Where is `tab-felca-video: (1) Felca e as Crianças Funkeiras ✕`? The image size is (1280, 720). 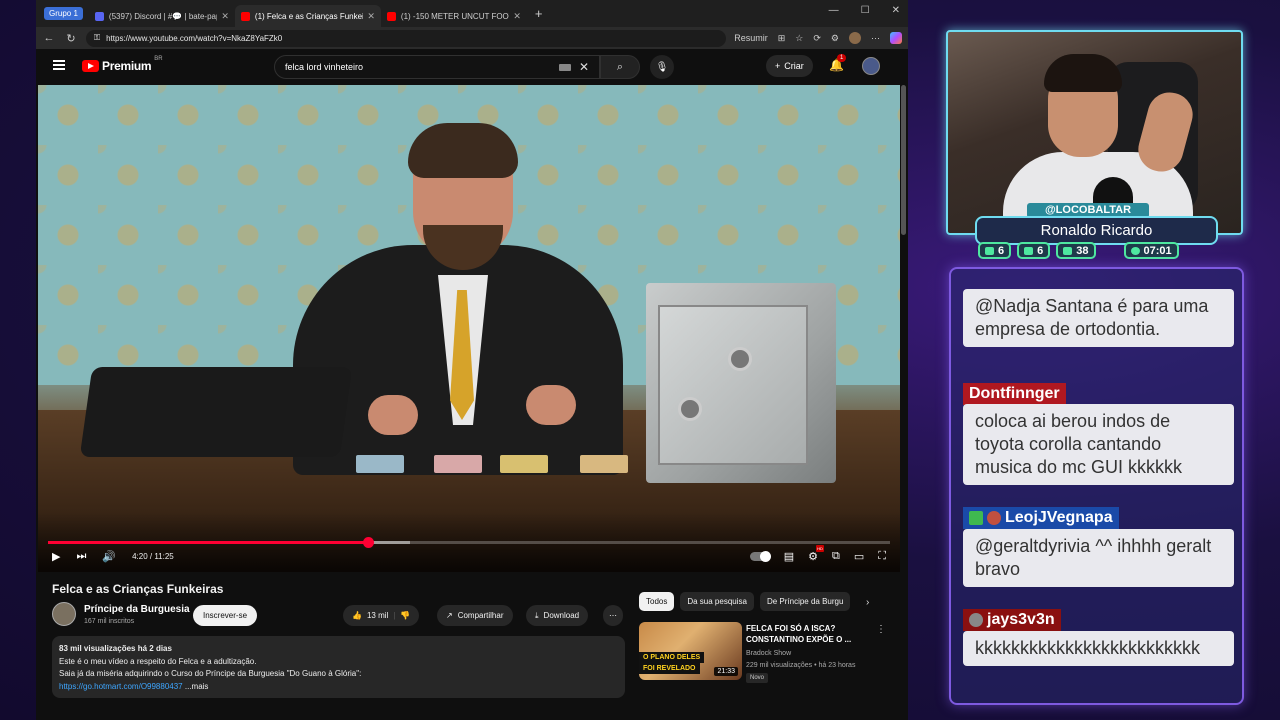 tab-felca-video: (1) Felca e as Crianças Funkeiras ✕ is located at coordinates (307, 16).